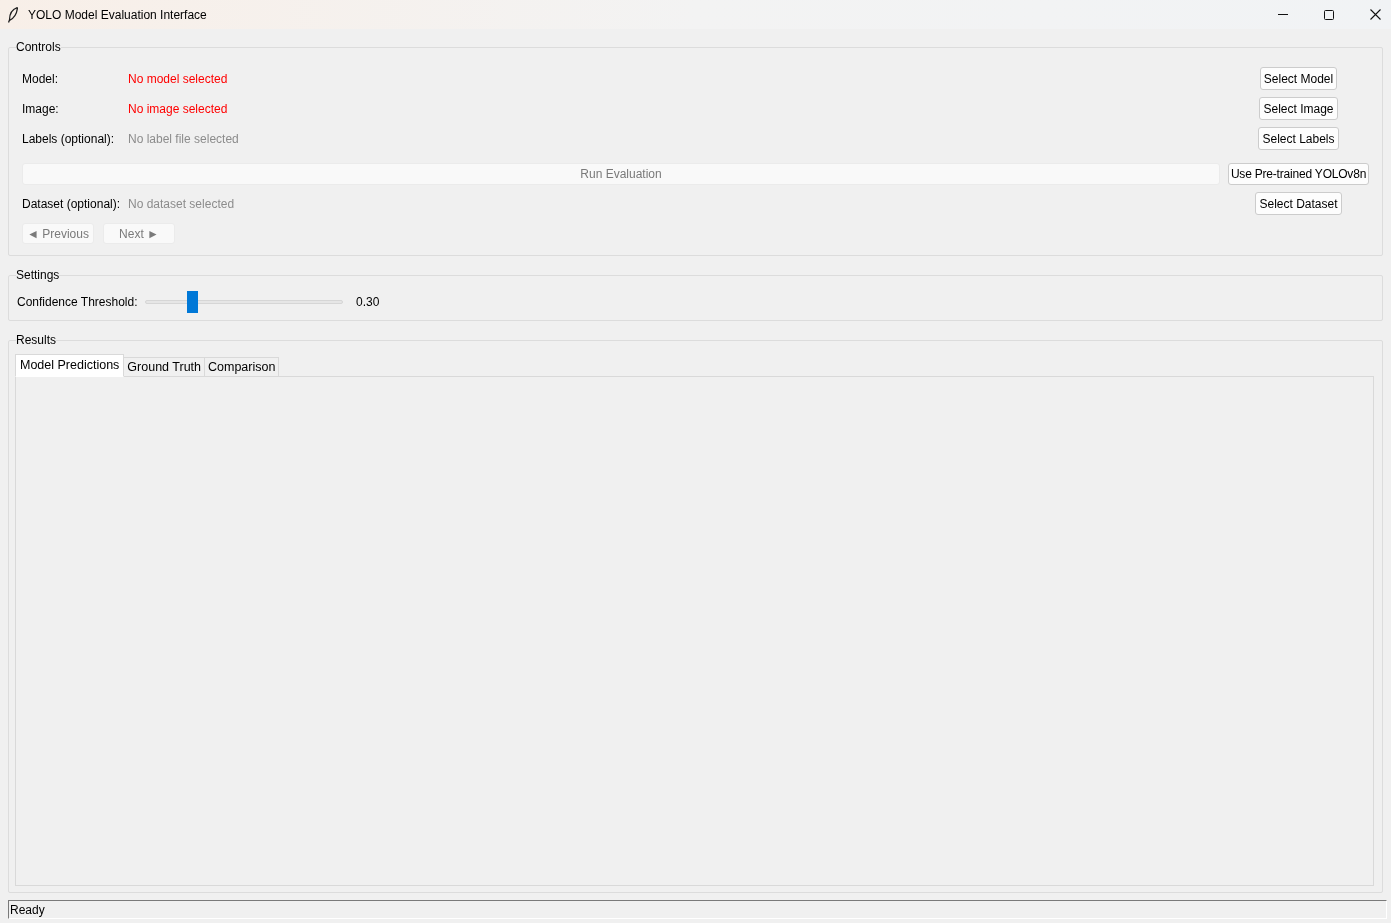 This screenshot has height=923, width=1391. Describe the element at coordinates (38, 47) in the screenshot. I see `panel-title: Controls` at that location.